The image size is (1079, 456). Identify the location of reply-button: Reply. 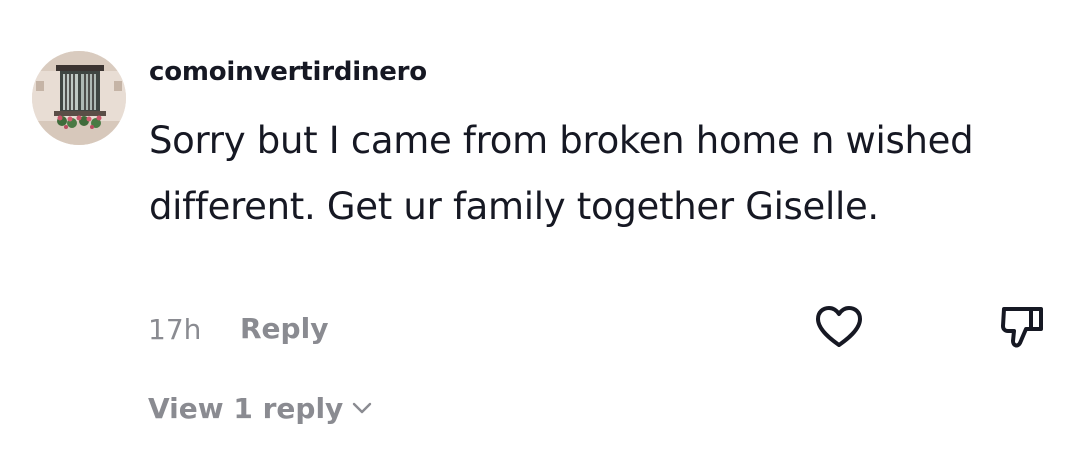
(284, 328).